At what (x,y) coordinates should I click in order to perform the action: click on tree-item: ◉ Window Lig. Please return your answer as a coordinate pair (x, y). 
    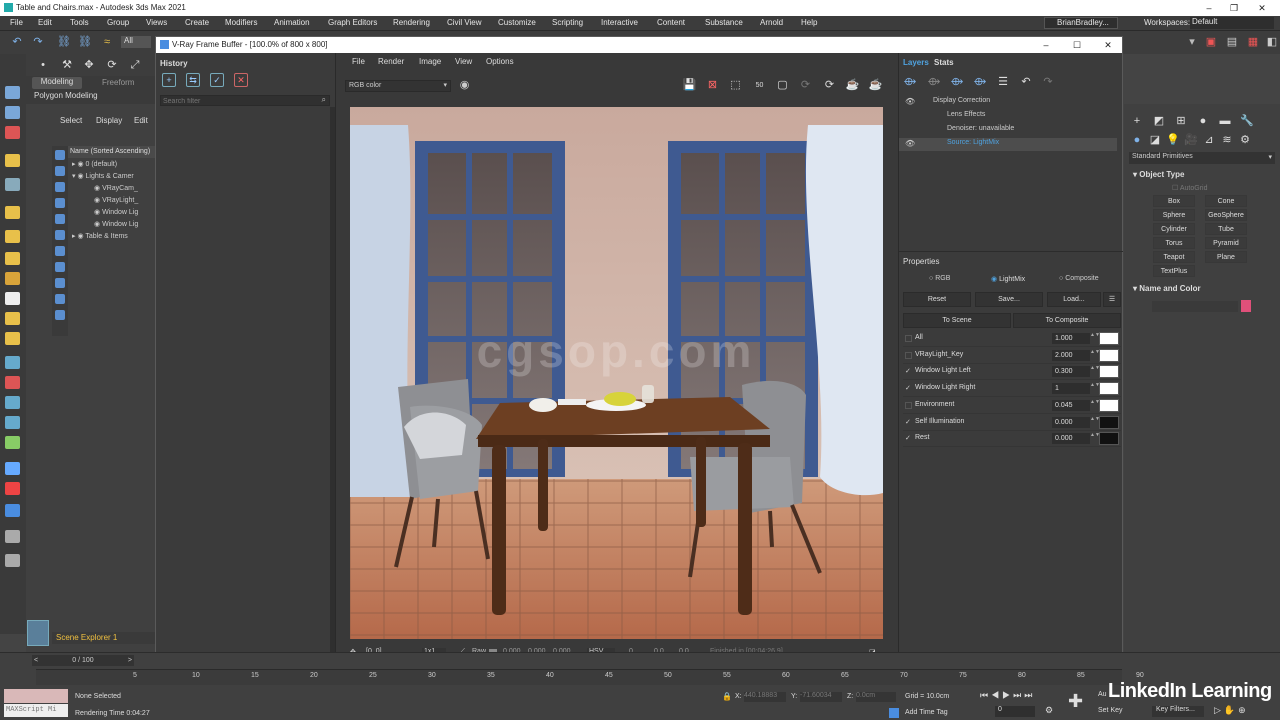
    Looking at the image, I should click on (116, 224).